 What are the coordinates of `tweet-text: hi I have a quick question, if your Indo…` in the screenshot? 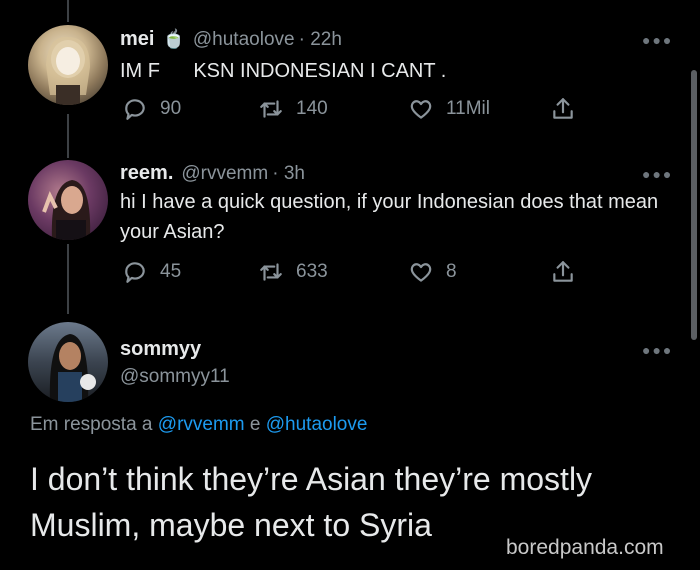 It's located at (389, 217).